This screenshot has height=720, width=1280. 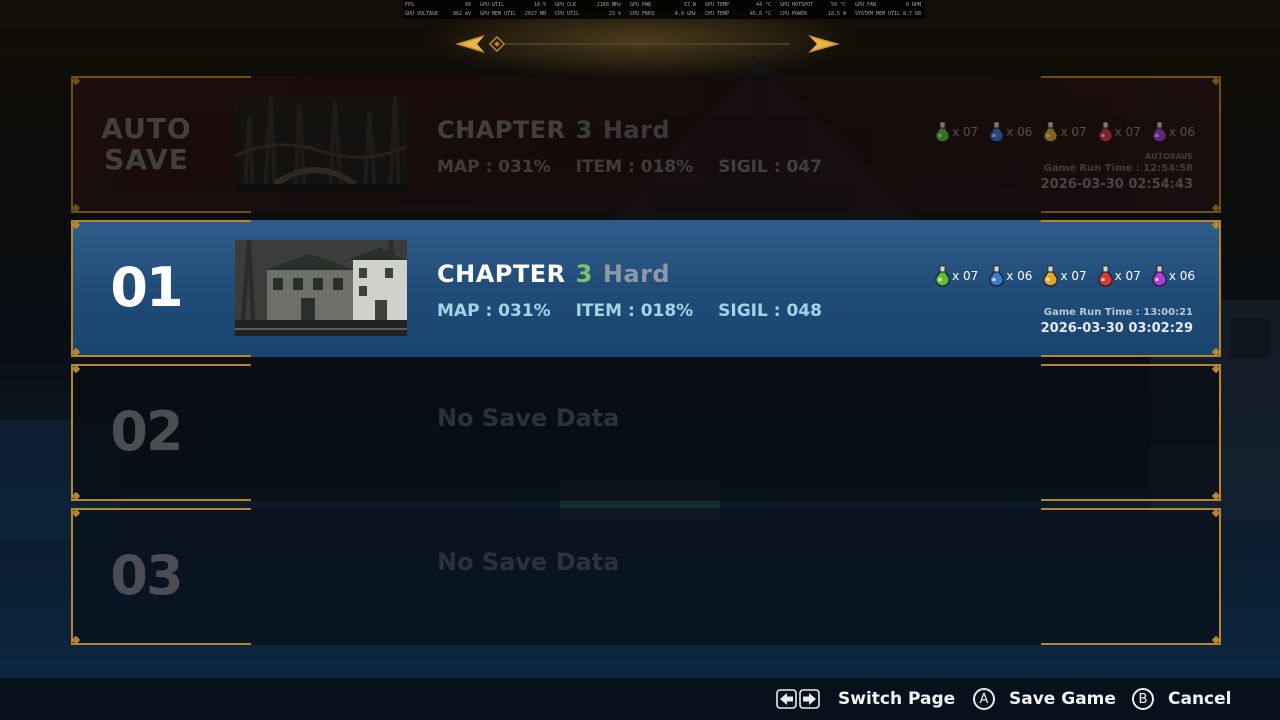 I want to click on overlay-metric-label: GPU HOTSPOT, so click(x=797, y=5).